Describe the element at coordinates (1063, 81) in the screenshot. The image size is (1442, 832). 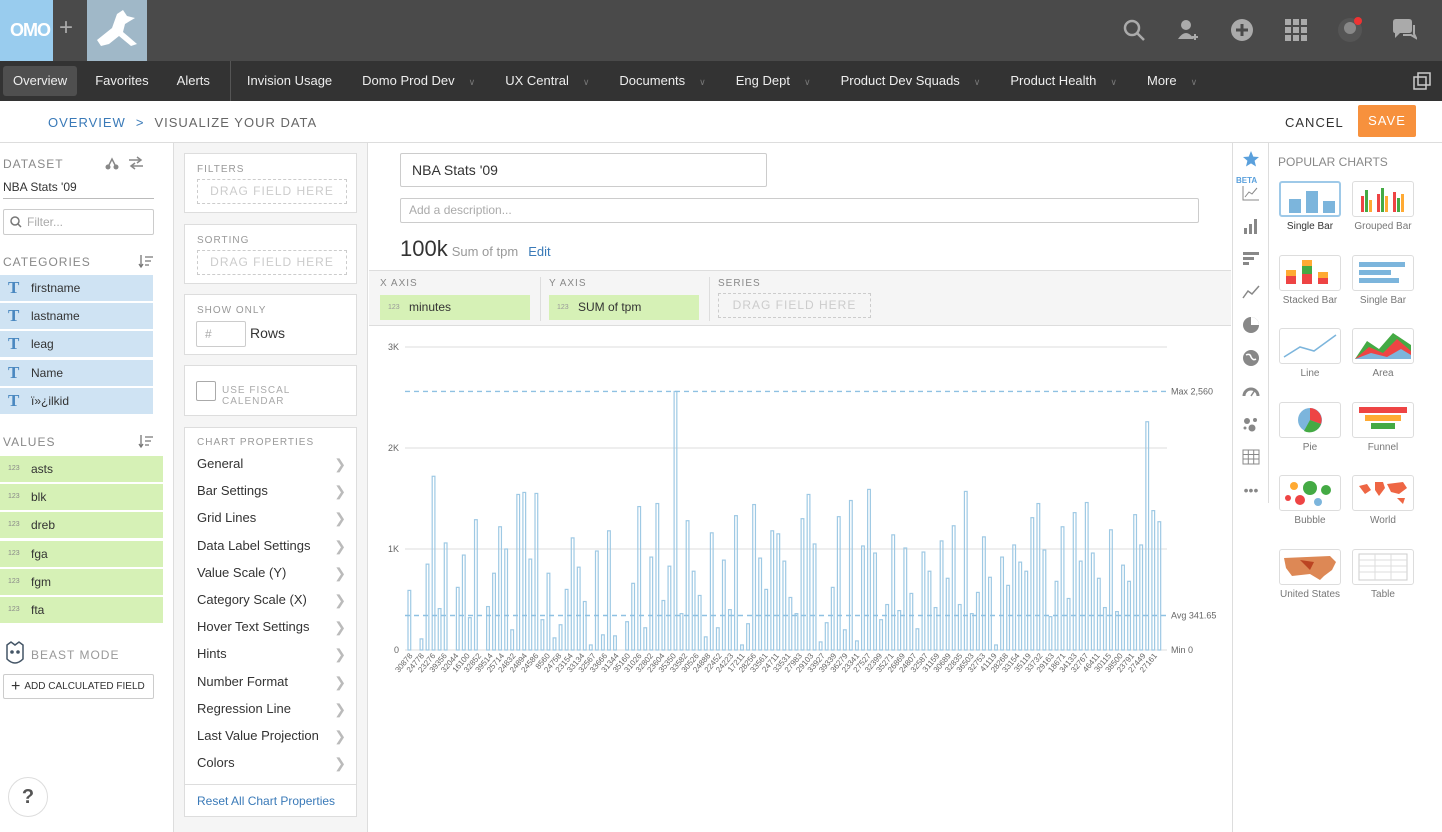
I see `nav-tab-product-health: Product Health ∨` at that location.